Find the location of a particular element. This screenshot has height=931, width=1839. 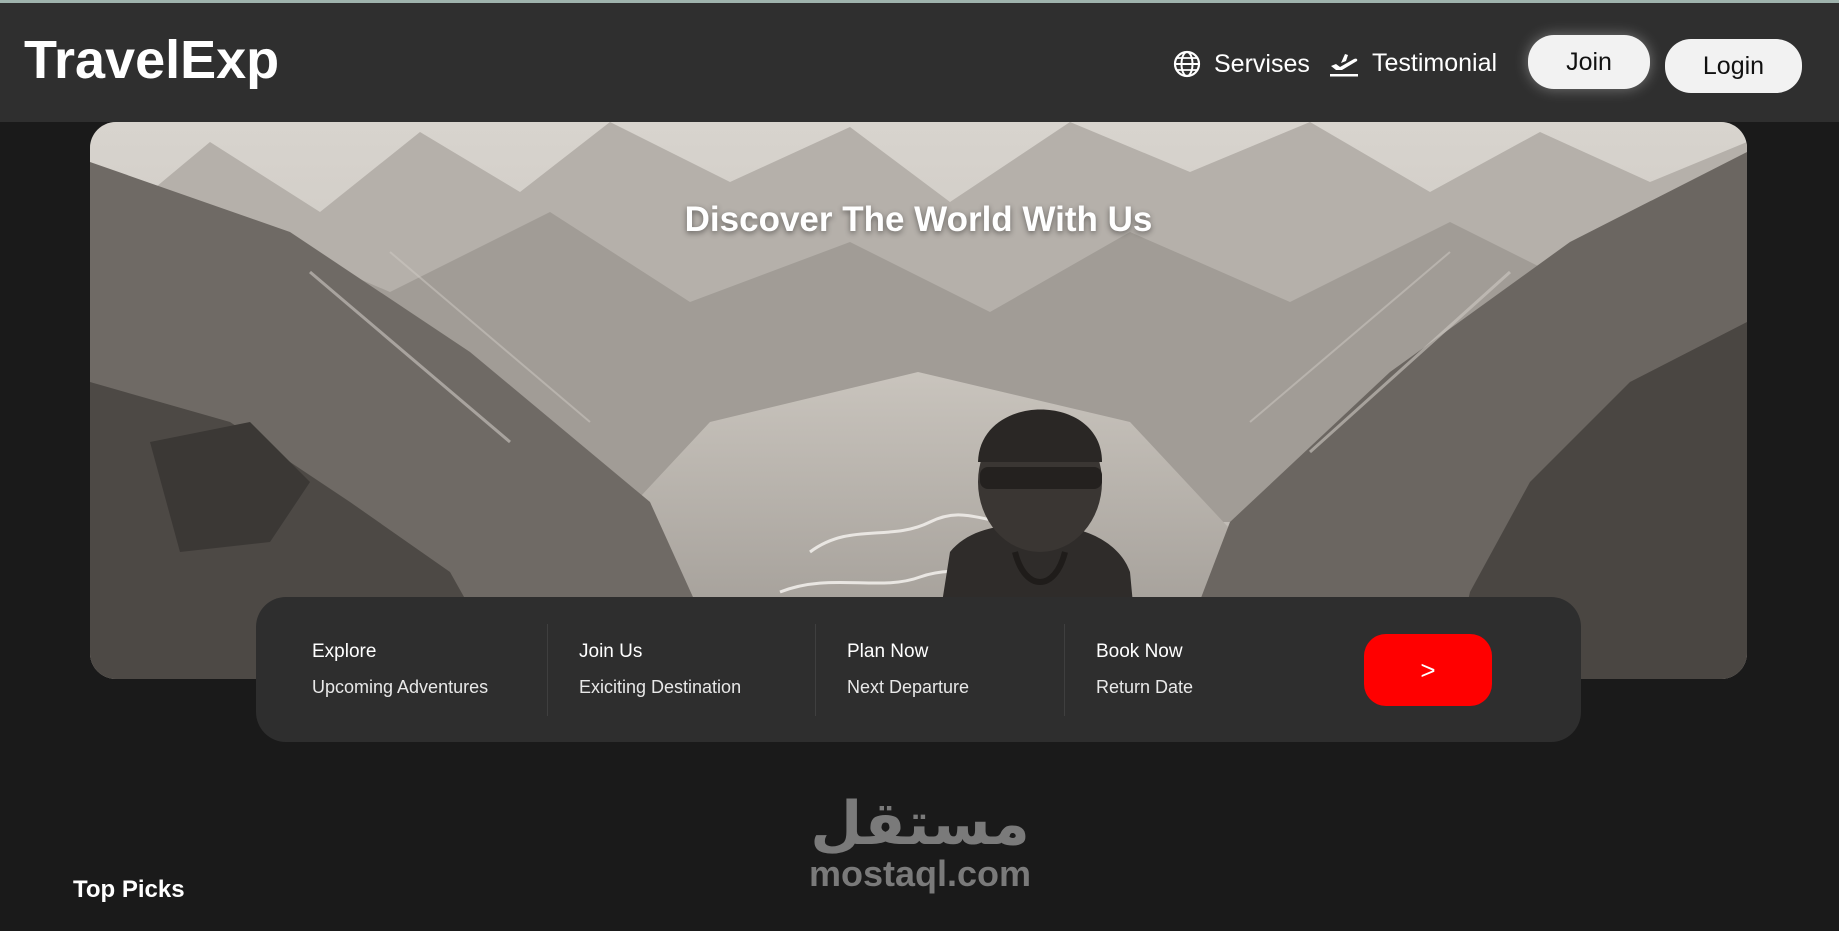

hero-title: Discover The World With Us is located at coordinates (918, 219).